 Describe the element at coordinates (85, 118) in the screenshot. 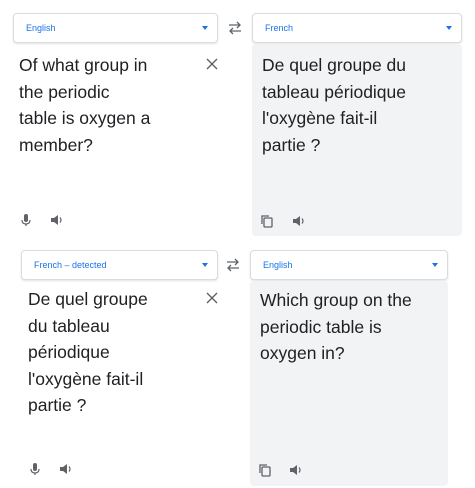

I see `source-text-line: table is oxygen a` at that location.